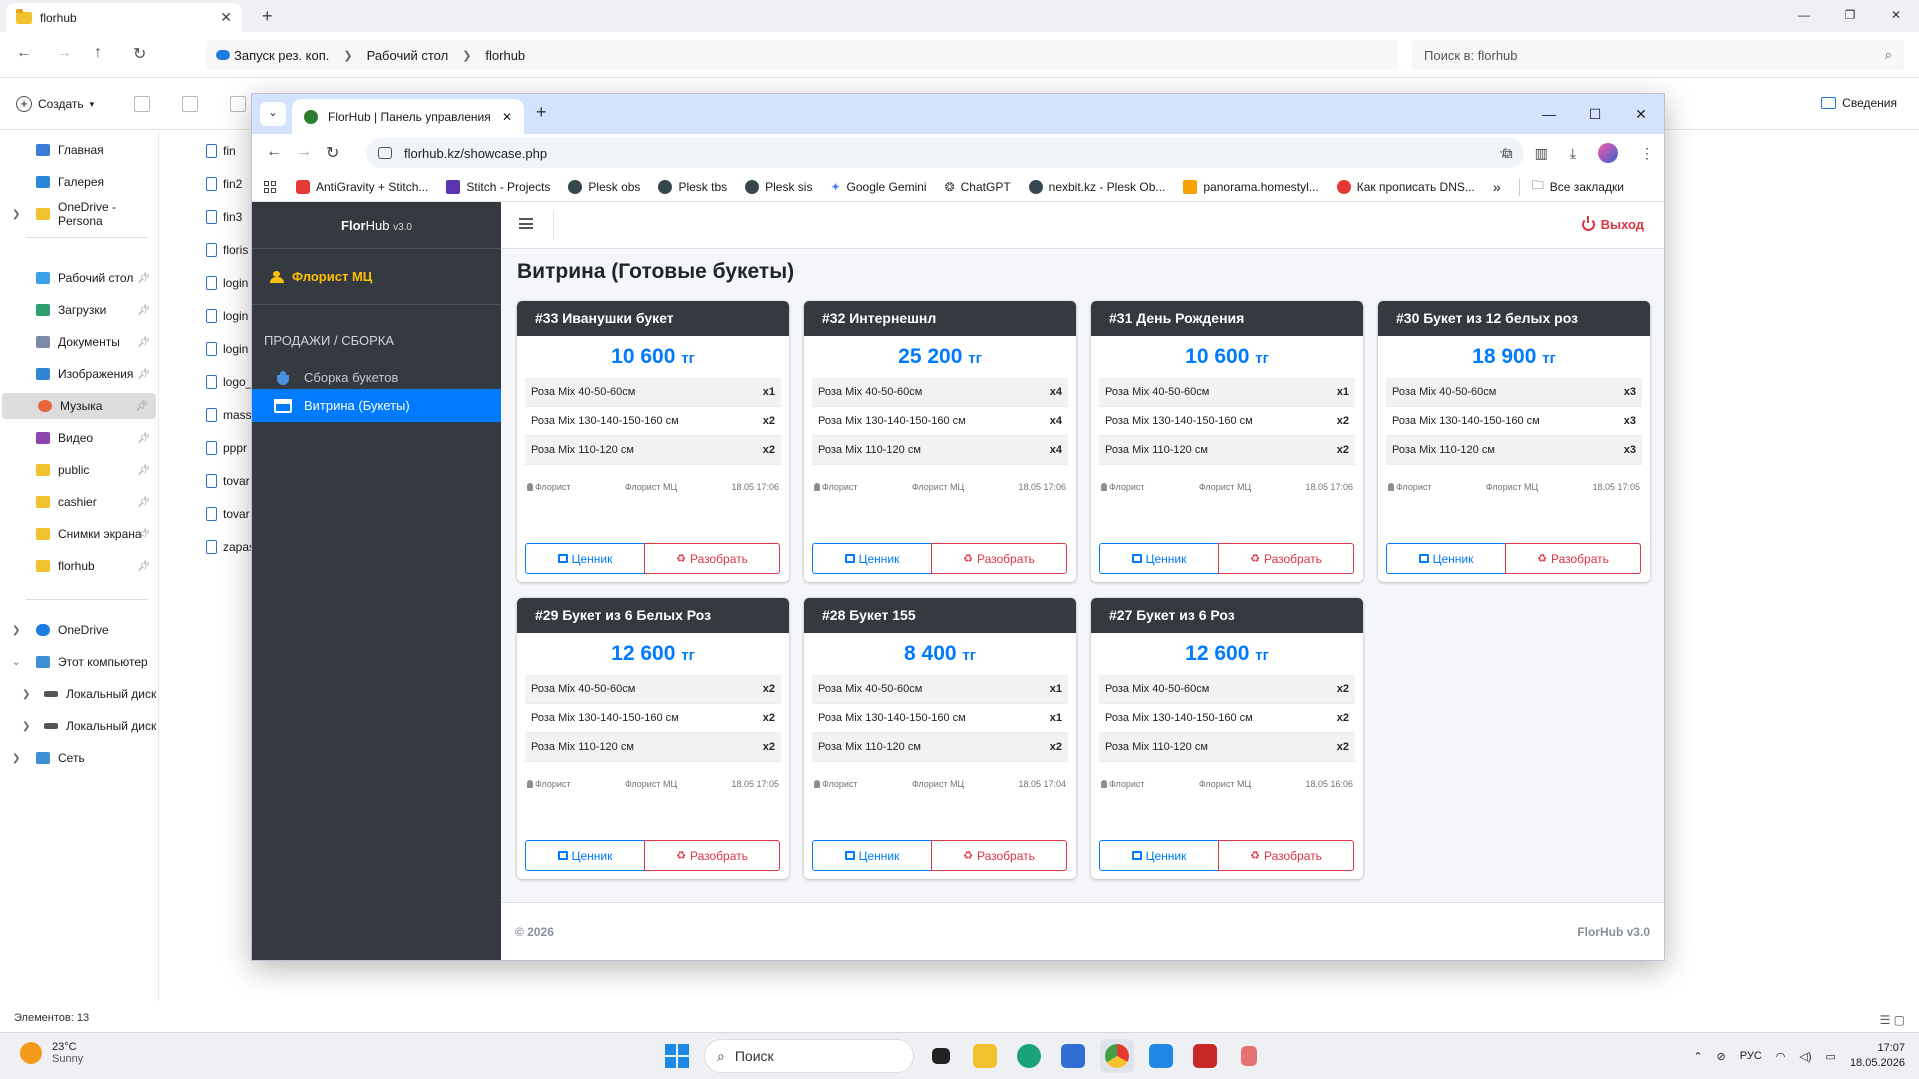  What do you see at coordinates (1859, 103) in the screenshot?
I see `details-button: Сведения` at bounding box center [1859, 103].